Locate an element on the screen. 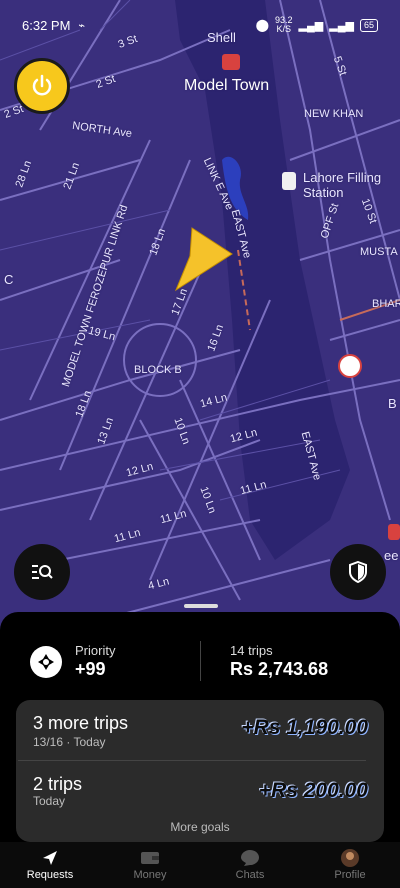 This screenshot has width=400, height=888. power-icon is located at coordinates (42, 85).